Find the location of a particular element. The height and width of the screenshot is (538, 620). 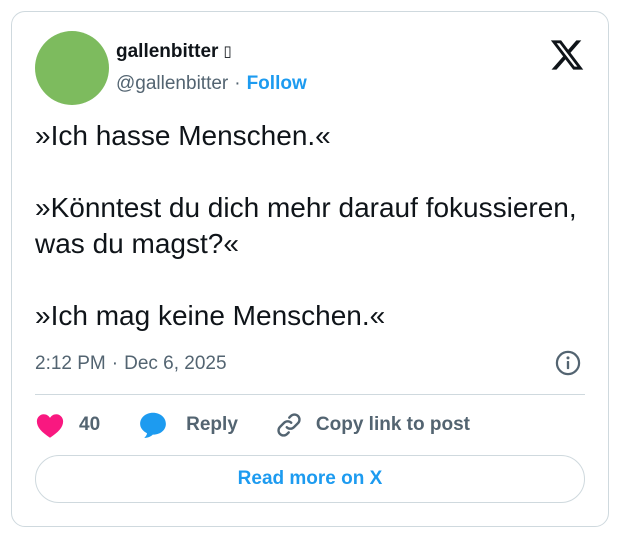

follow-button: Follow is located at coordinates (277, 84).